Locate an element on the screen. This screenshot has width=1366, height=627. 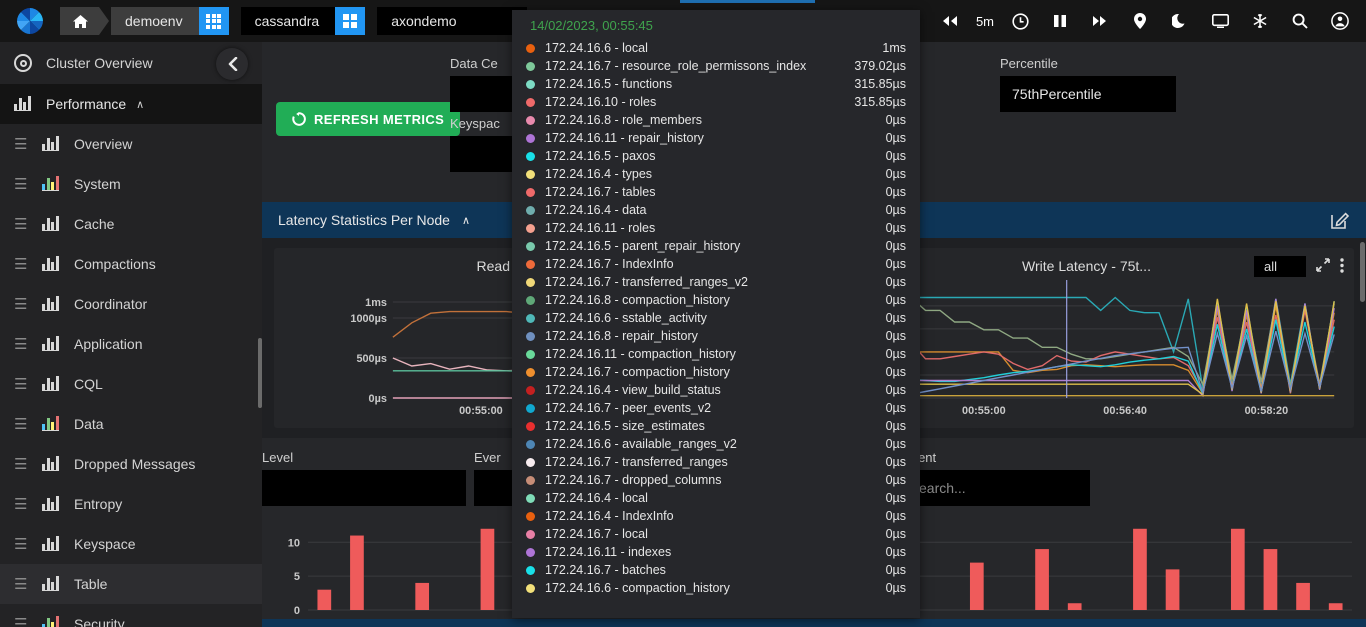
refresh-metrics-button: REFRESH METRICS is located at coordinates (368, 119).